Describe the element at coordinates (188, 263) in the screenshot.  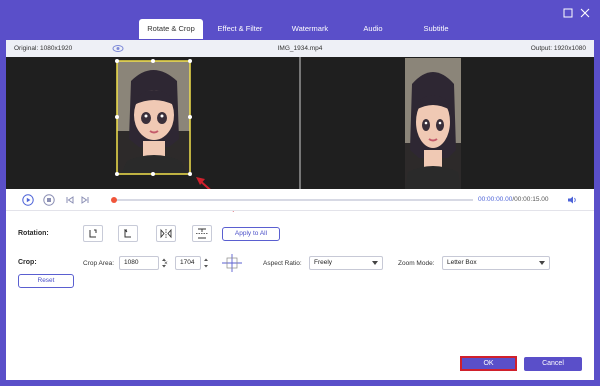
I see `crop-height-input: 1704` at that location.